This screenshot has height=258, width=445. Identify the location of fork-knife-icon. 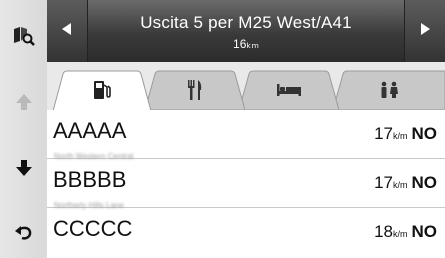
(195, 90).